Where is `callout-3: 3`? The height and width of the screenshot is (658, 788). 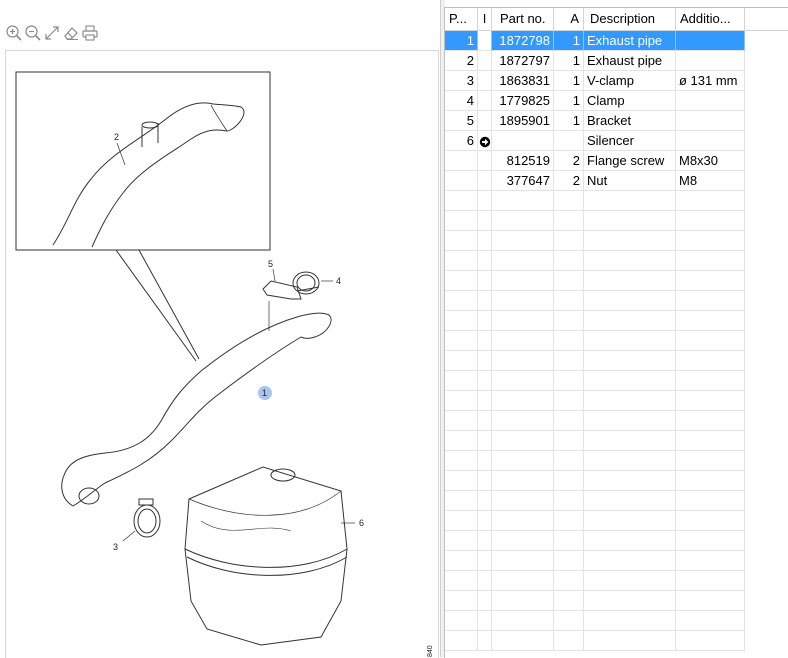
callout-3: 3 is located at coordinates (115, 547).